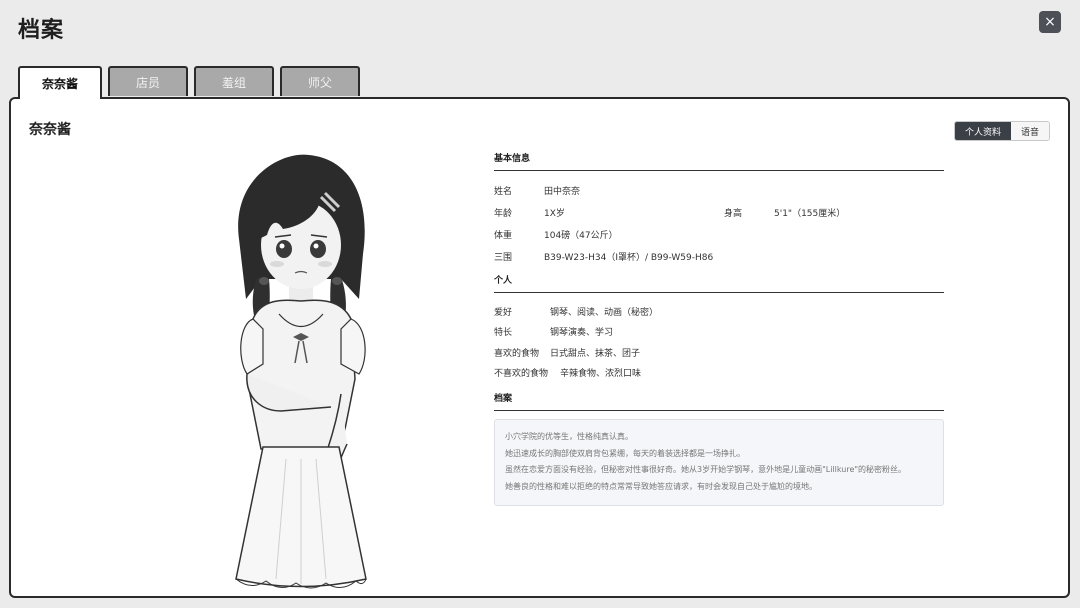 Image resolution: width=1080 pixels, height=608 pixels. What do you see at coordinates (719, 161) in the screenshot?
I see `basic-info-heading: 基本信息` at bounding box center [719, 161].